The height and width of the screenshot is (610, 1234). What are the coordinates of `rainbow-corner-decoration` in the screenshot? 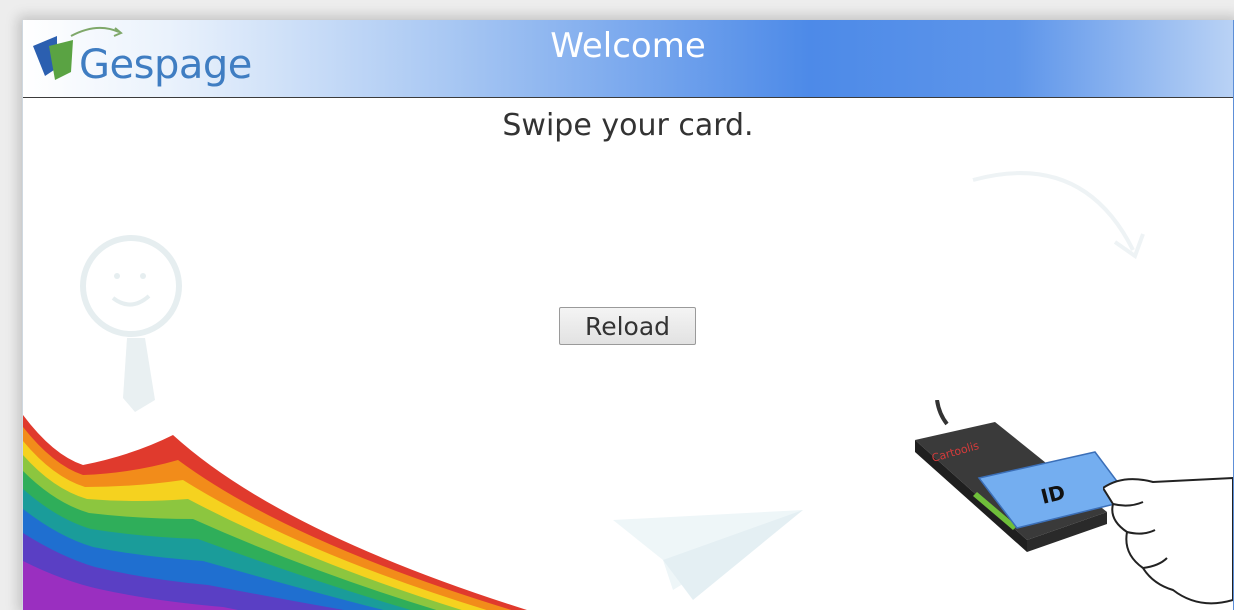 It's located at (275, 512).